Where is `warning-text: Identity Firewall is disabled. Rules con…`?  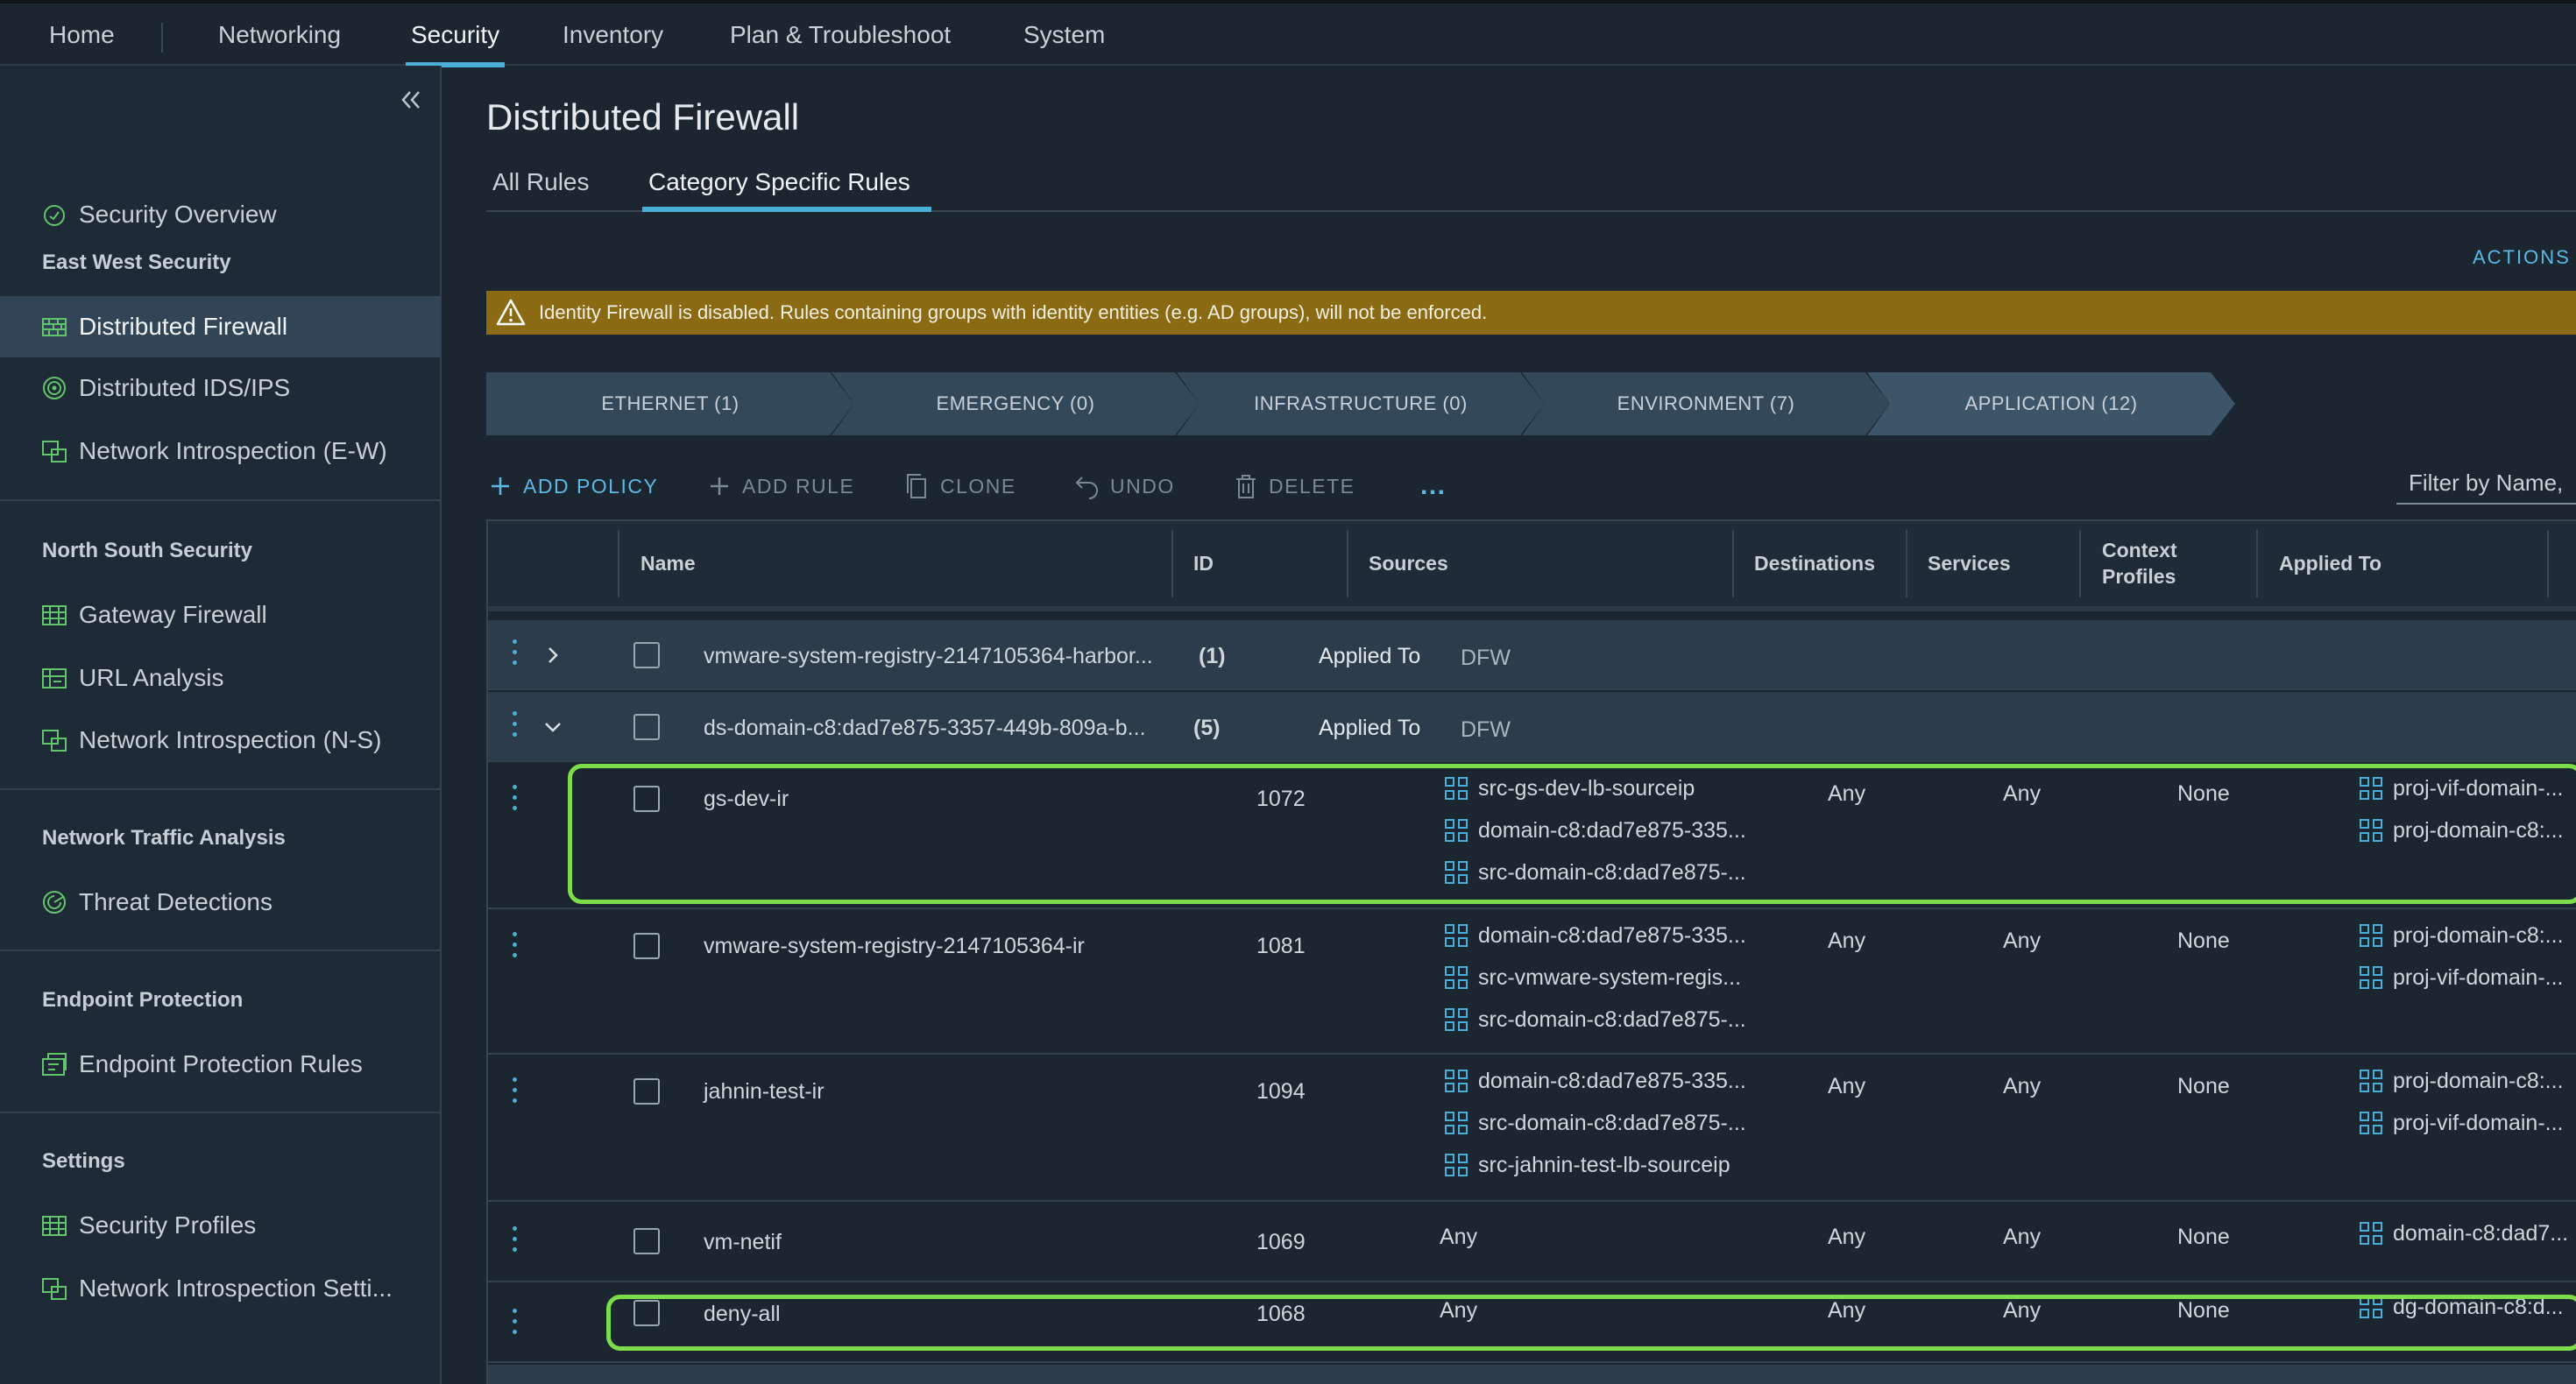 warning-text: Identity Firewall is disabled. Rules con… is located at coordinates (1013, 312).